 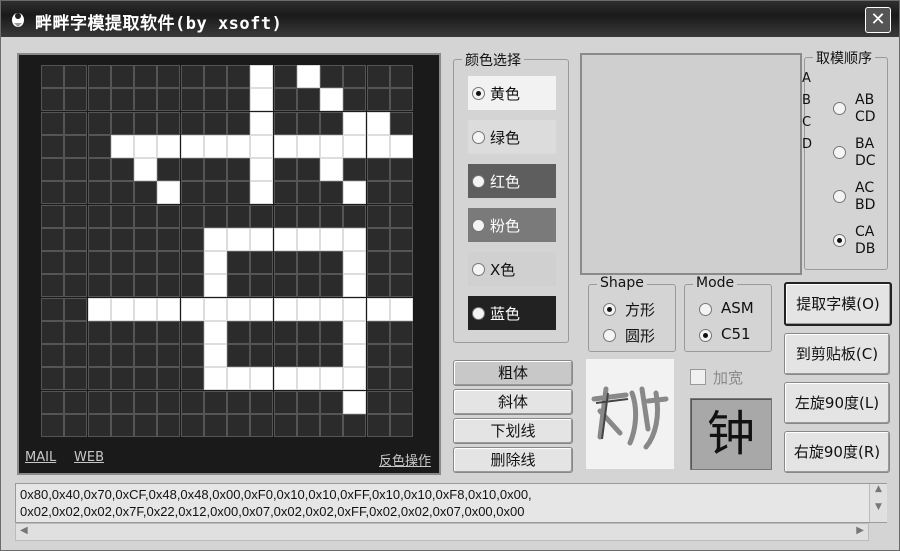 What do you see at coordinates (512, 313) in the screenshot?
I see `color-option: 蓝色` at bounding box center [512, 313].